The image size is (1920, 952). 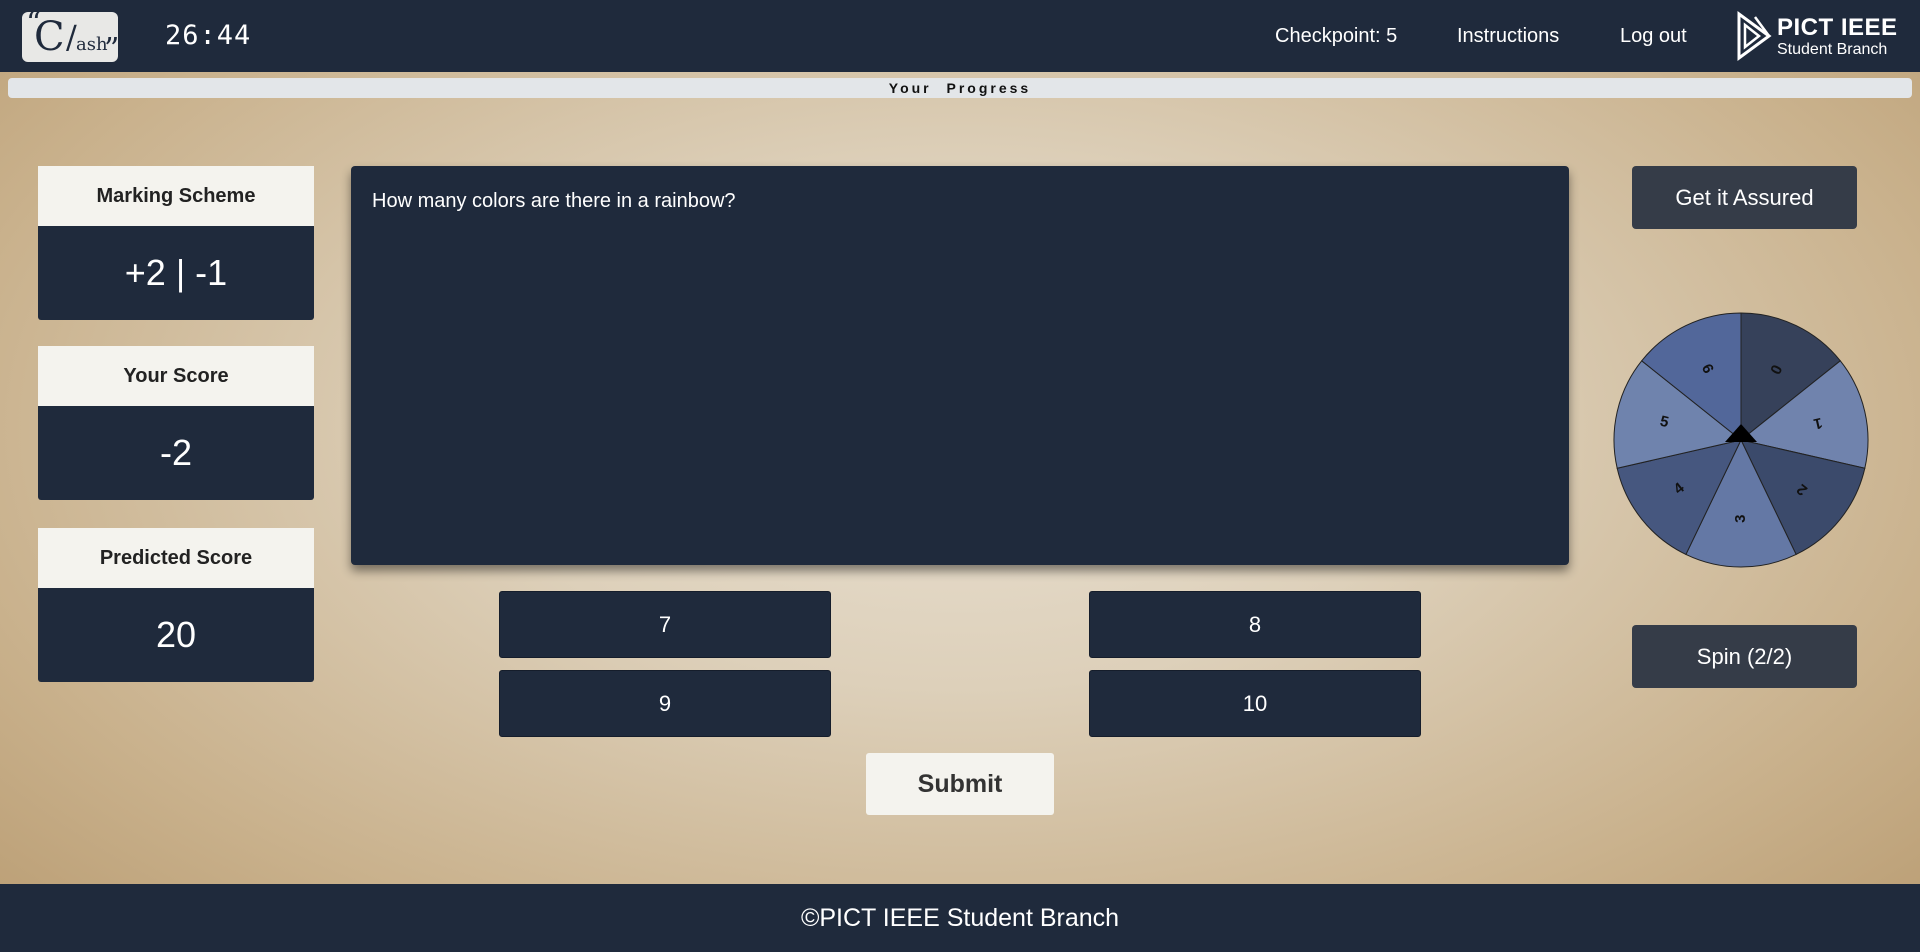 I want to click on logout-link: Log out, so click(x=1653, y=36).